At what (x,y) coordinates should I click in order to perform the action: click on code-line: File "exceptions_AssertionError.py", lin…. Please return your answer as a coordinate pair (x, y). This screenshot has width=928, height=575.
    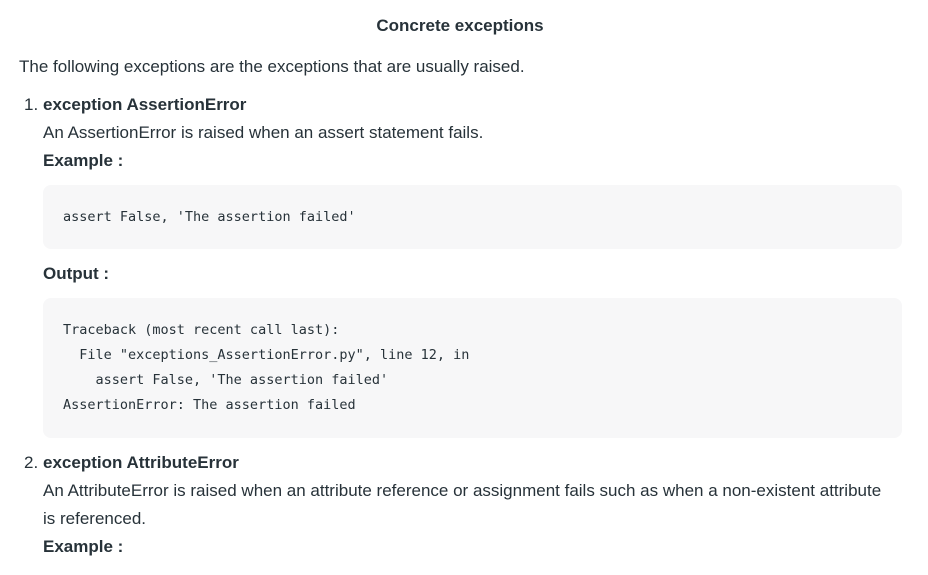
    Looking at the image, I should click on (266, 355).